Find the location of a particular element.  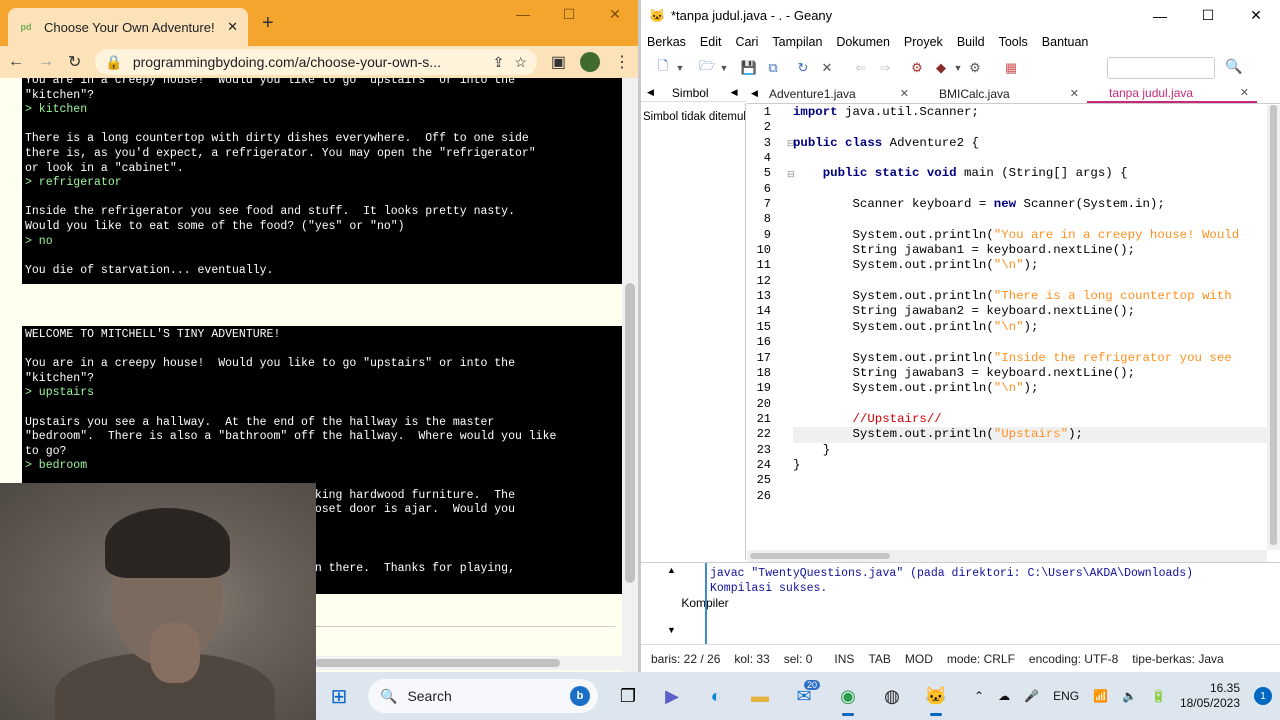

panel-up-icon: ▲ is located at coordinates (671, 570).